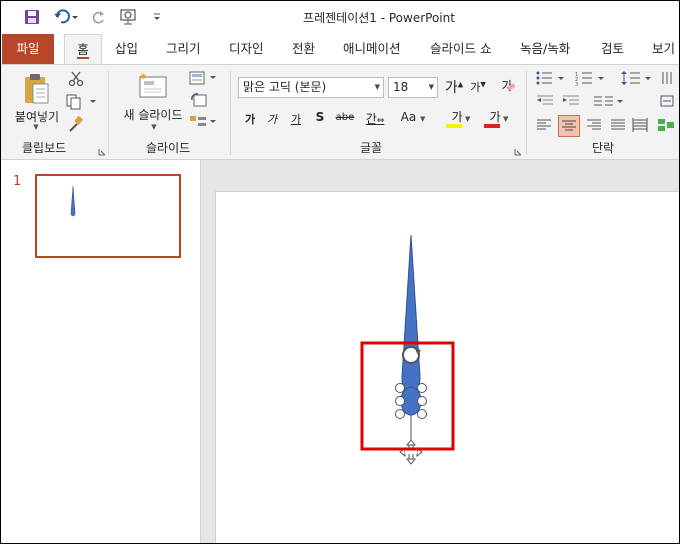 Image resolution: width=680 pixels, height=544 pixels. Describe the element at coordinates (73, 201) in the screenshot. I see `thumbnail-needle-shape` at that location.